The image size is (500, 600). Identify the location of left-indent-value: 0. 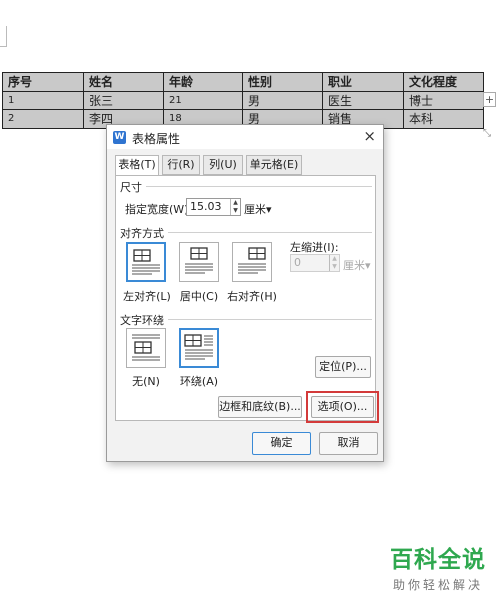
(297, 262).